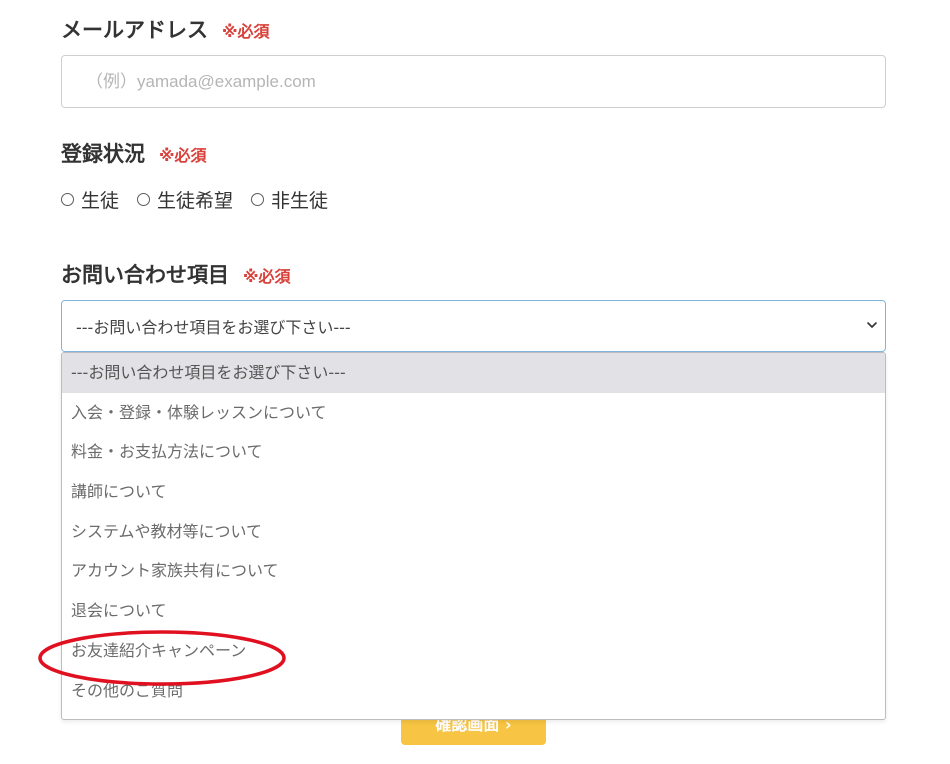 This screenshot has width=950, height=764. Describe the element at coordinates (473, 651) in the screenshot. I see `dropdown-option-referral-campaign: お友達紹介キャンペーン` at that location.